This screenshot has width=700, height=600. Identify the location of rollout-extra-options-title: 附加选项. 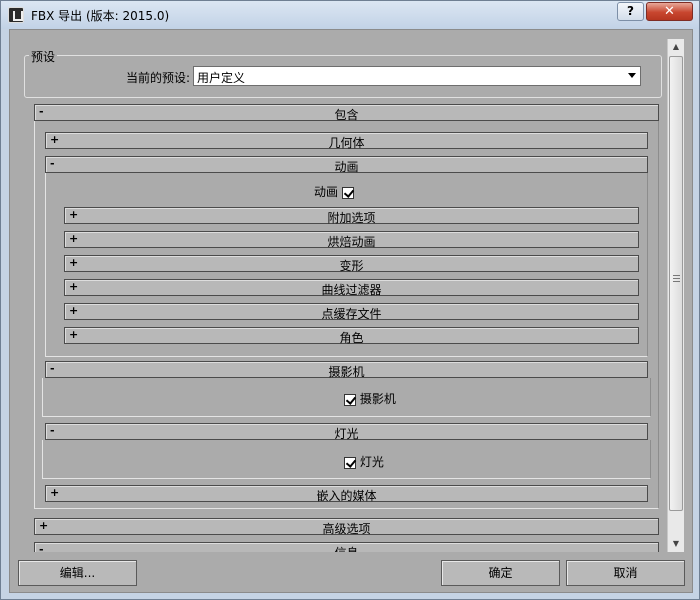
(351, 218).